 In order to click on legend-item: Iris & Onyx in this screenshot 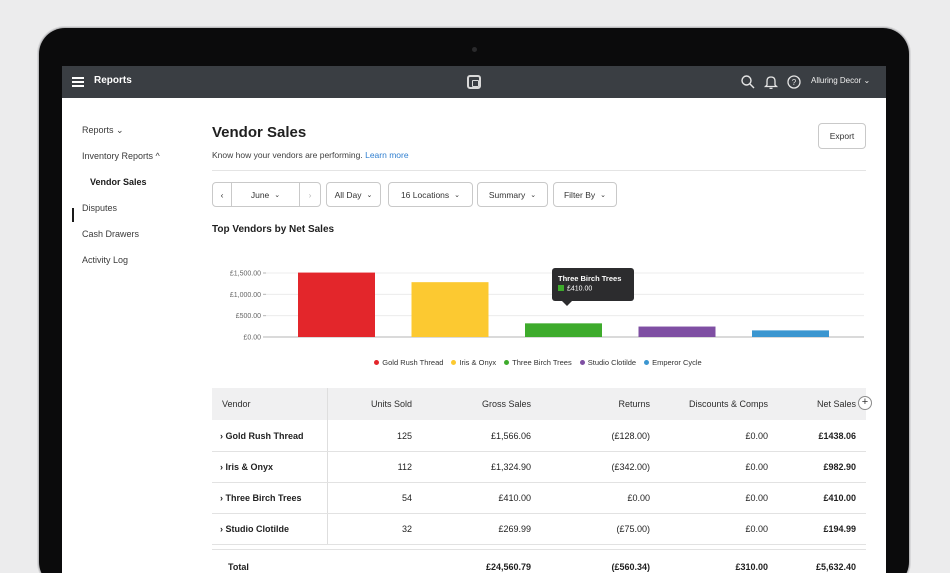, I will do `click(473, 362)`.